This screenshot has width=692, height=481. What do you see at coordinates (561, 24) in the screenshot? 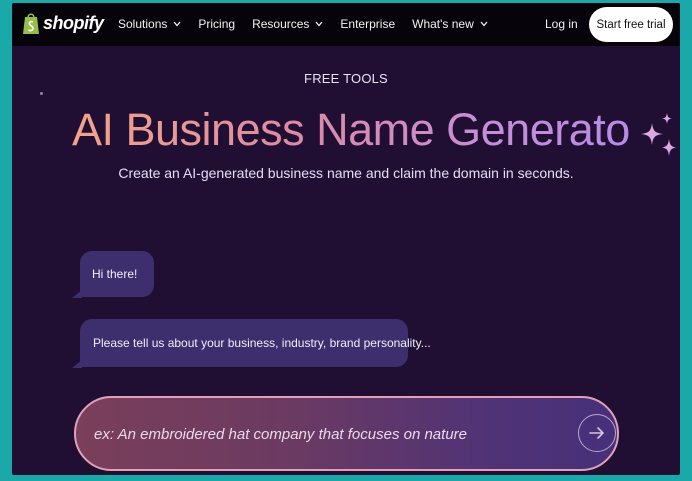
I see `login-link: Log in` at bounding box center [561, 24].